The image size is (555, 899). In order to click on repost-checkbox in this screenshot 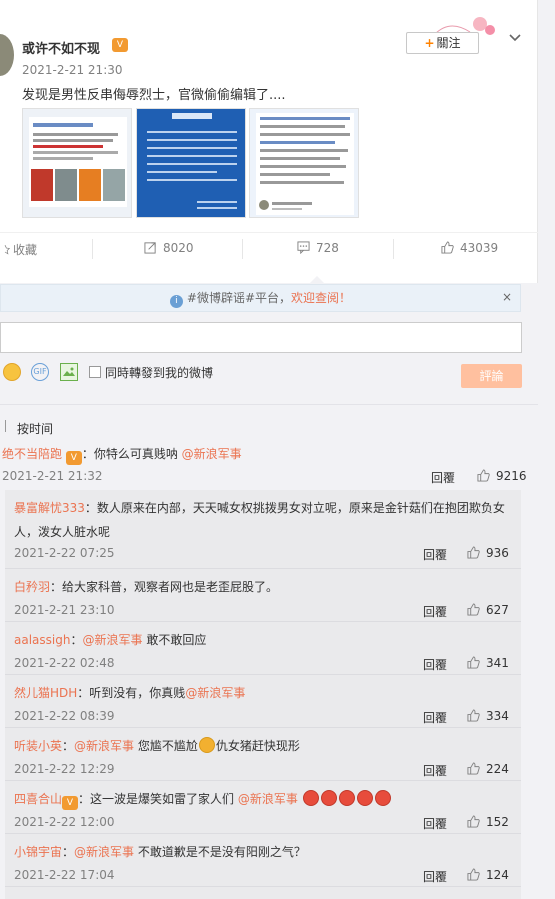, I will do `click(95, 372)`.